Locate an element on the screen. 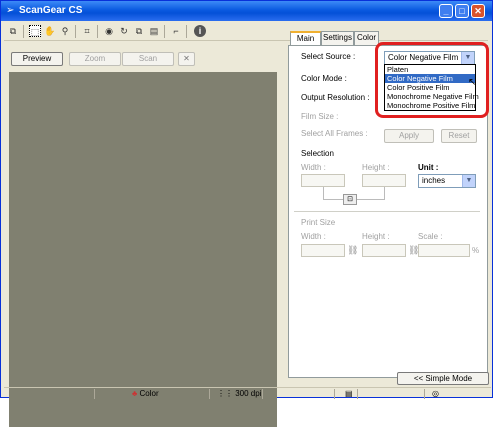  maximize-button: □ is located at coordinates (462, 11).